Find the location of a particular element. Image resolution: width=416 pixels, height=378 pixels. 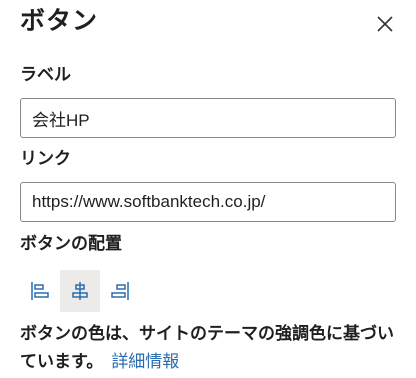

panel-title: ボタン is located at coordinates (59, 20).